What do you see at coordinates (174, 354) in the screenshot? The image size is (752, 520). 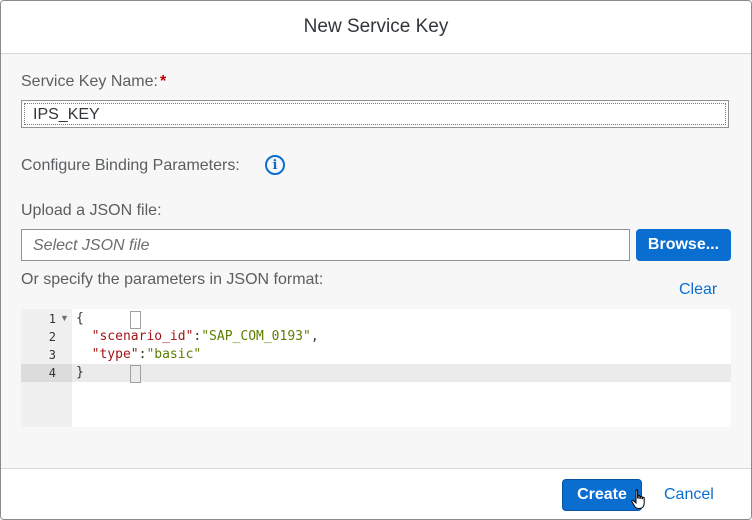 I see `json-value: "basic"` at bounding box center [174, 354].